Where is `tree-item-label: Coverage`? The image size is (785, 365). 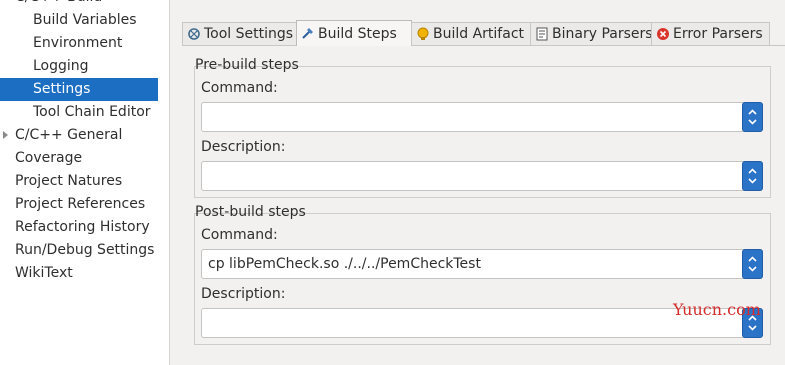
tree-item-label: Coverage is located at coordinates (49, 158).